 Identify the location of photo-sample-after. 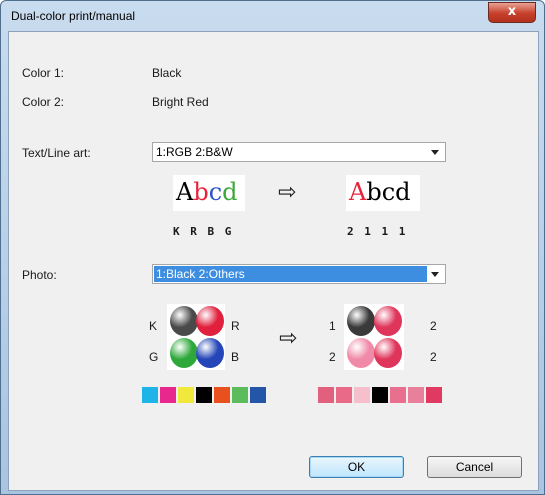
(374, 337).